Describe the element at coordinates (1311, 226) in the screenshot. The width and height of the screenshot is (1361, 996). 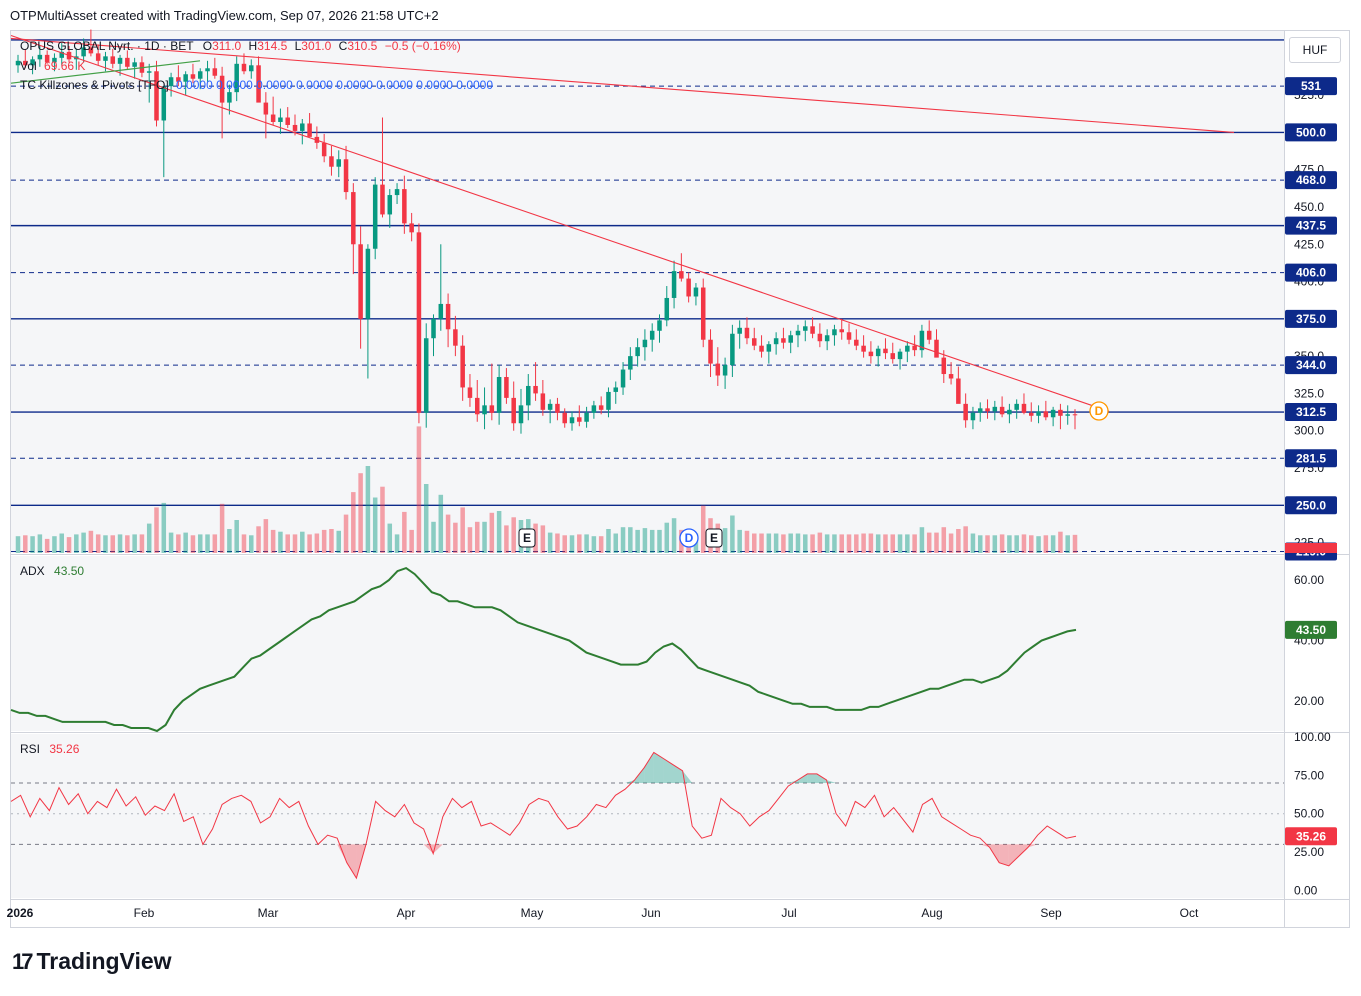
I see `price-level-label: 437.5` at that location.